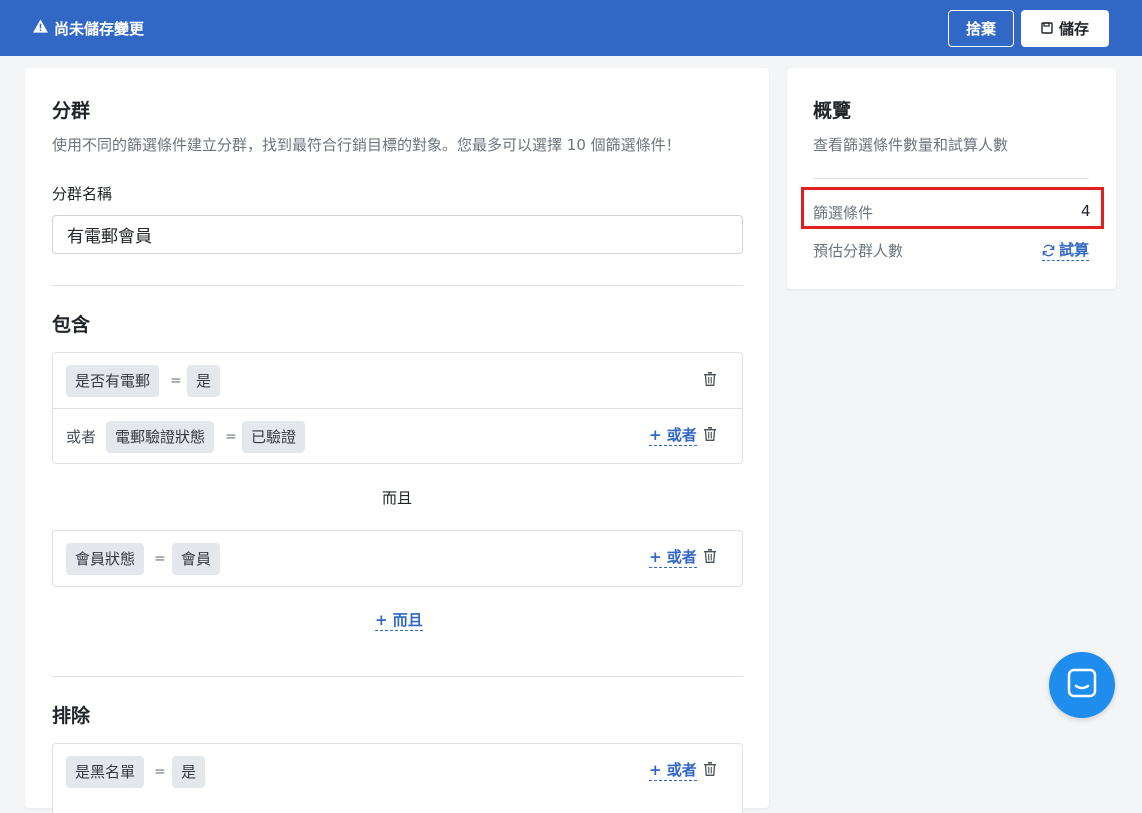  What do you see at coordinates (397, 380) in the screenshot?
I see `condition-row: 是否有電郵 = 是` at bounding box center [397, 380].